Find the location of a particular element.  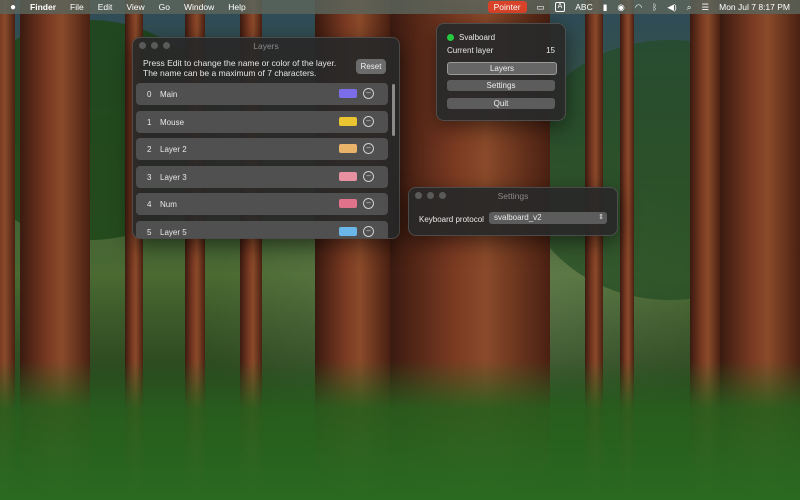

current-layer-value: 15 is located at coordinates (550, 50).